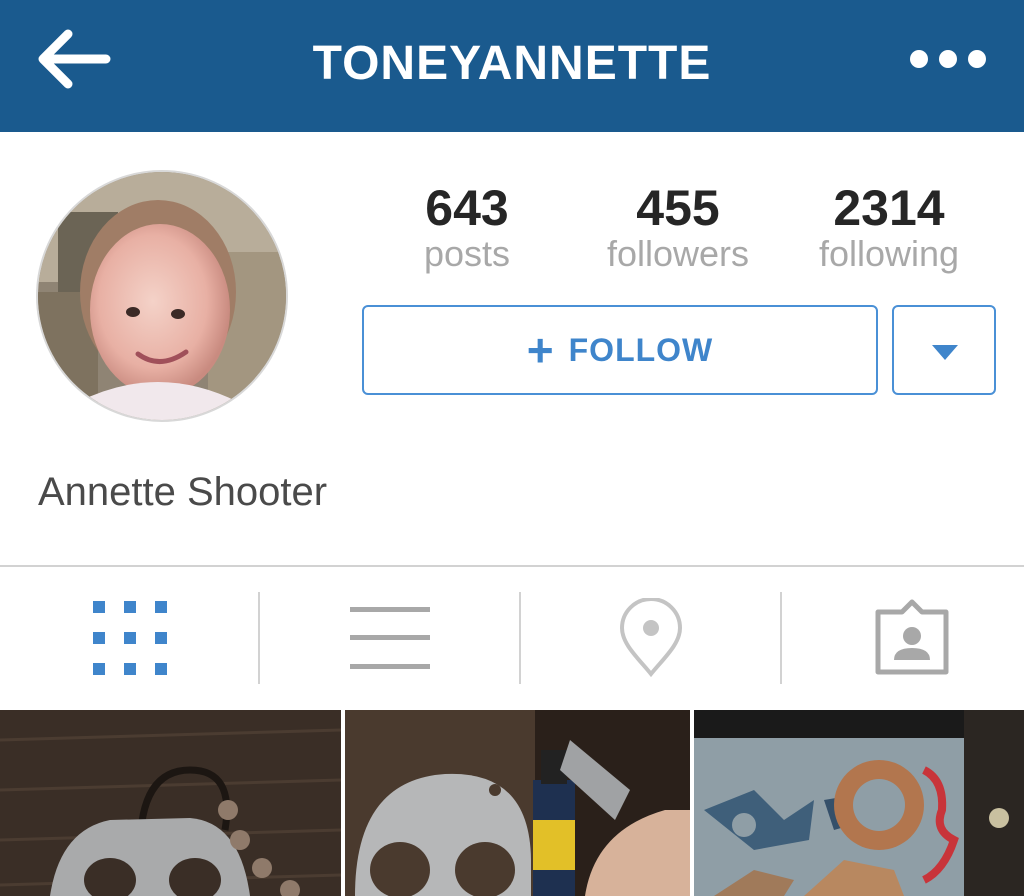 Image resolution: width=1024 pixels, height=896 pixels. I want to click on list-icon, so click(390, 638).